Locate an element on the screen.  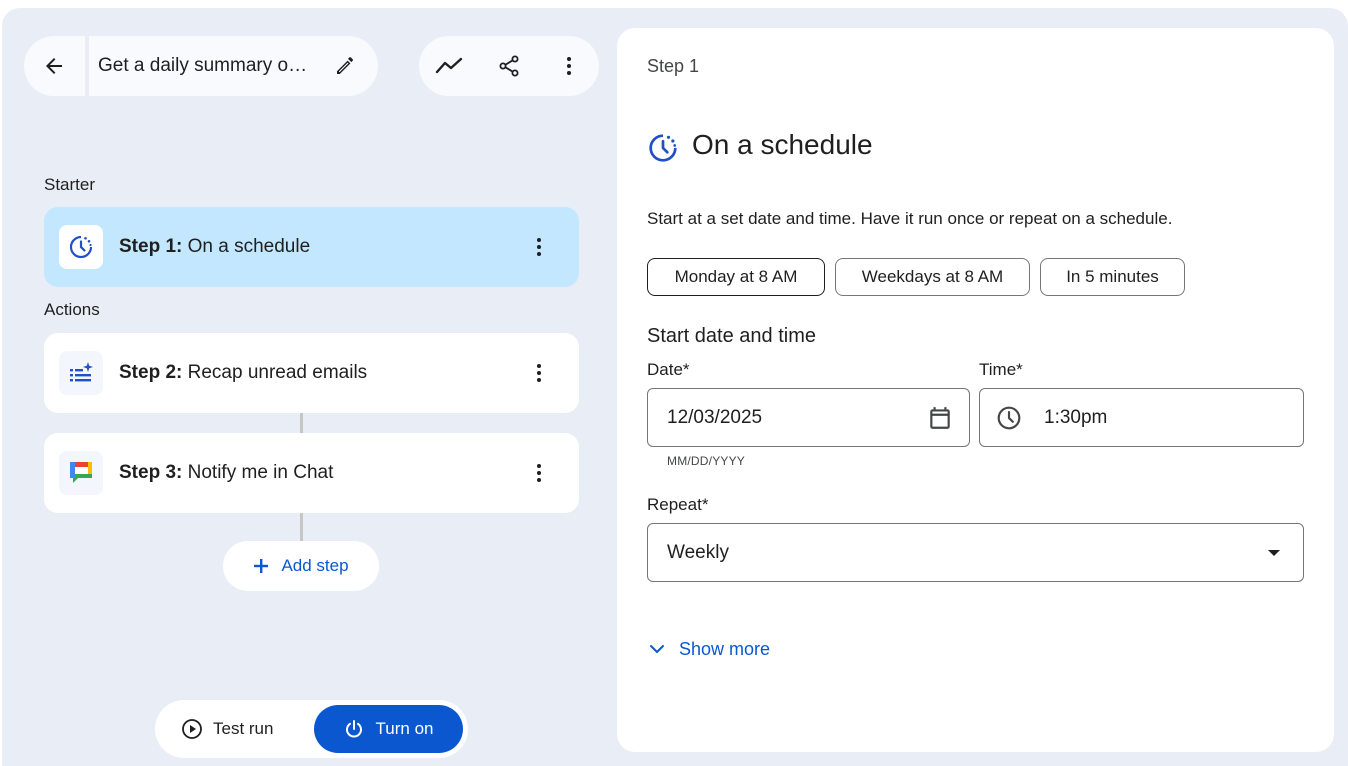
time-value: 1:30pm is located at coordinates (1076, 417).